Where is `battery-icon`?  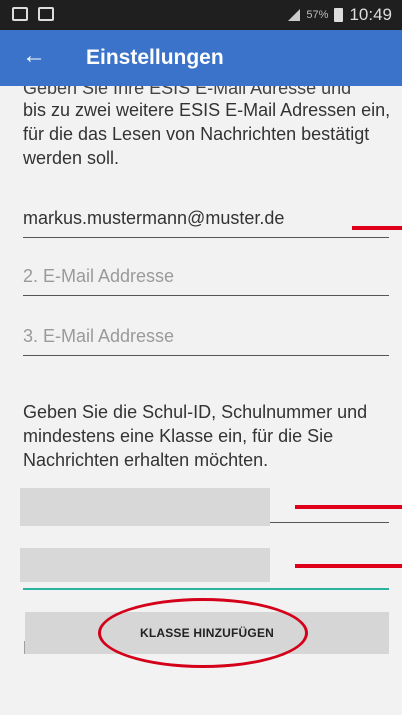 battery-icon is located at coordinates (339, 15).